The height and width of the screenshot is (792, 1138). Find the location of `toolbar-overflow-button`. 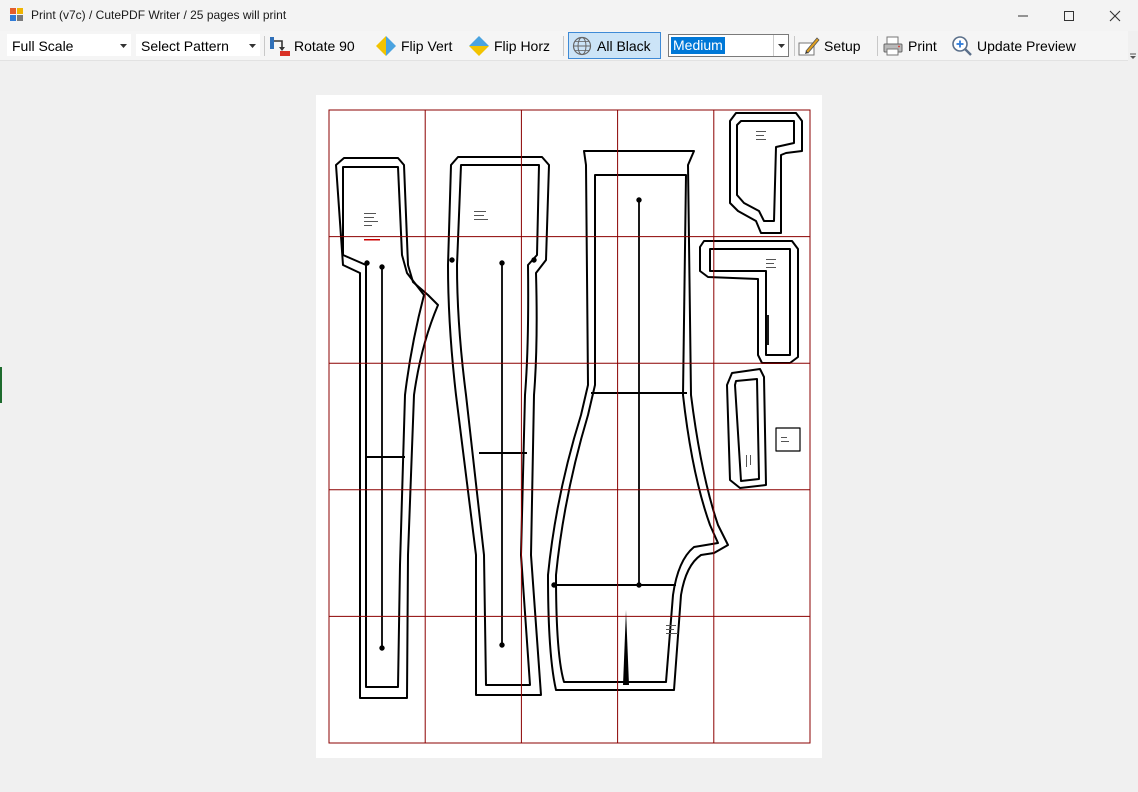

toolbar-overflow-button is located at coordinates (1133, 53).